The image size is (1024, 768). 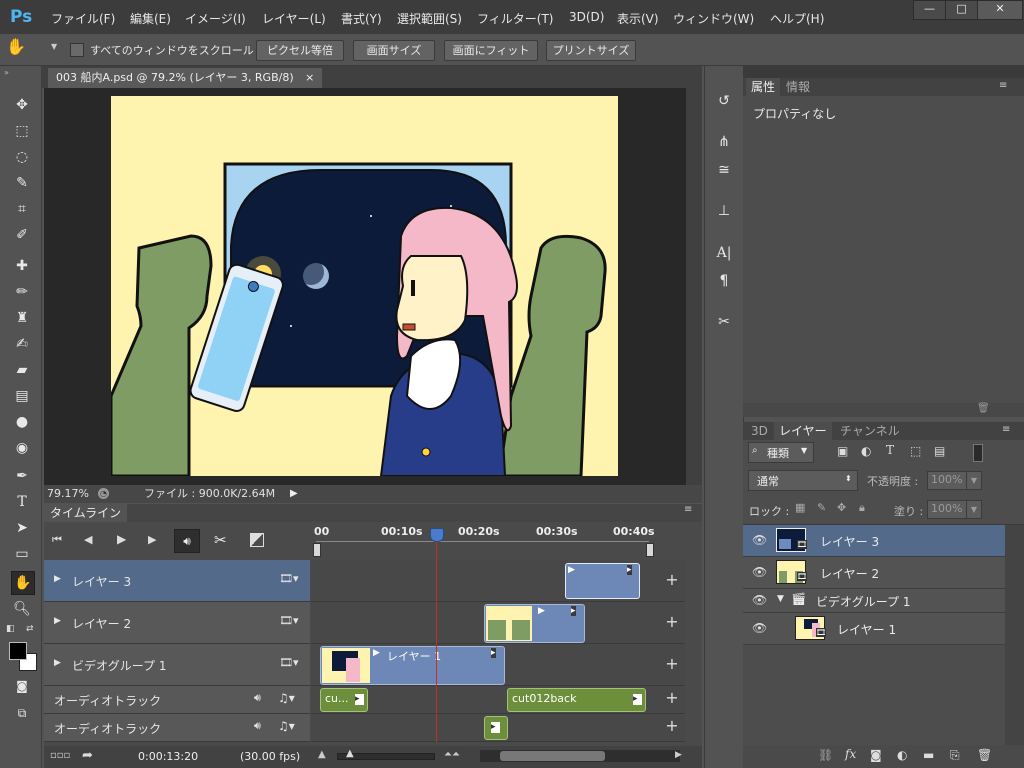 What do you see at coordinates (60, 755) in the screenshot?
I see `convert-to-frame-animation-icon: ▫▫▫` at bounding box center [60, 755].